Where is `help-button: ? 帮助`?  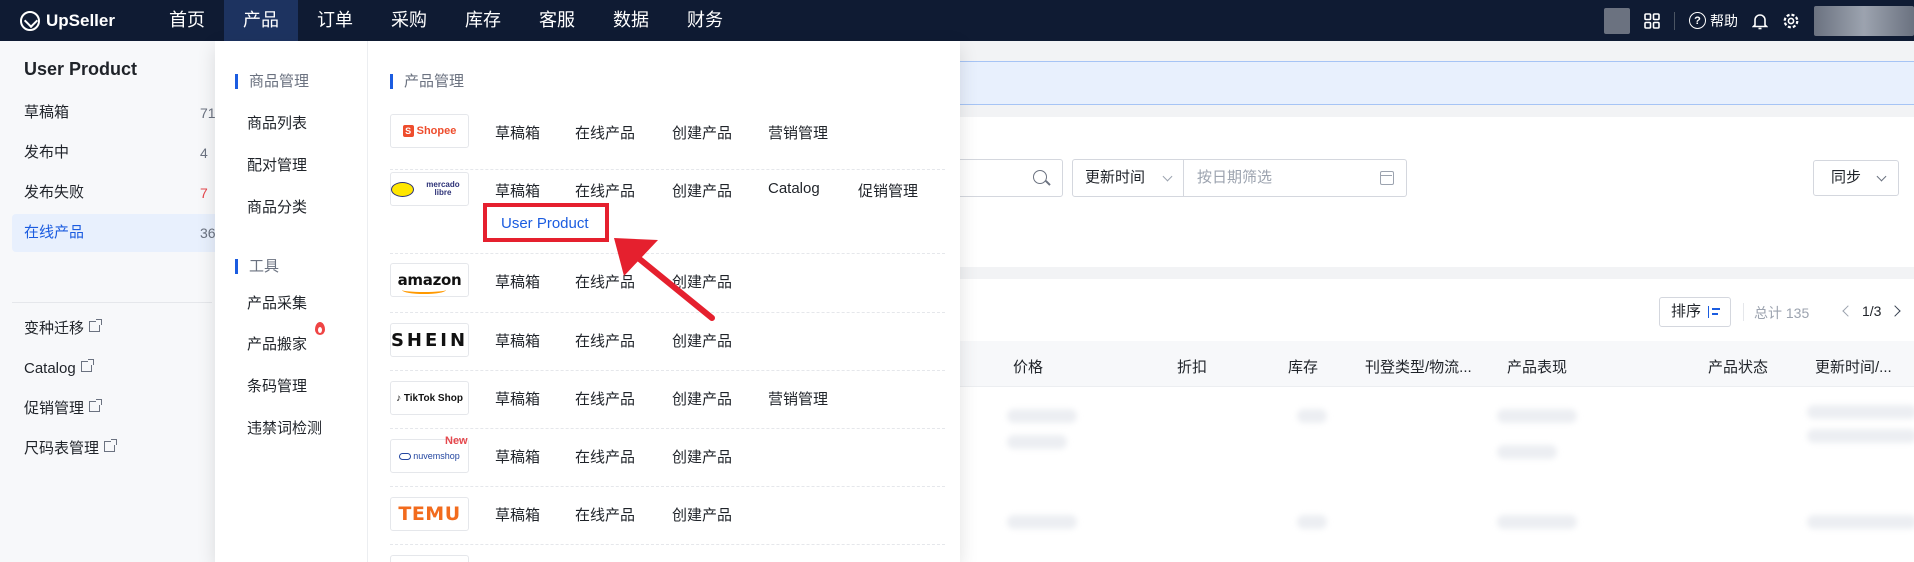
help-button: ? 帮助 is located at coordinates (1713, 21).